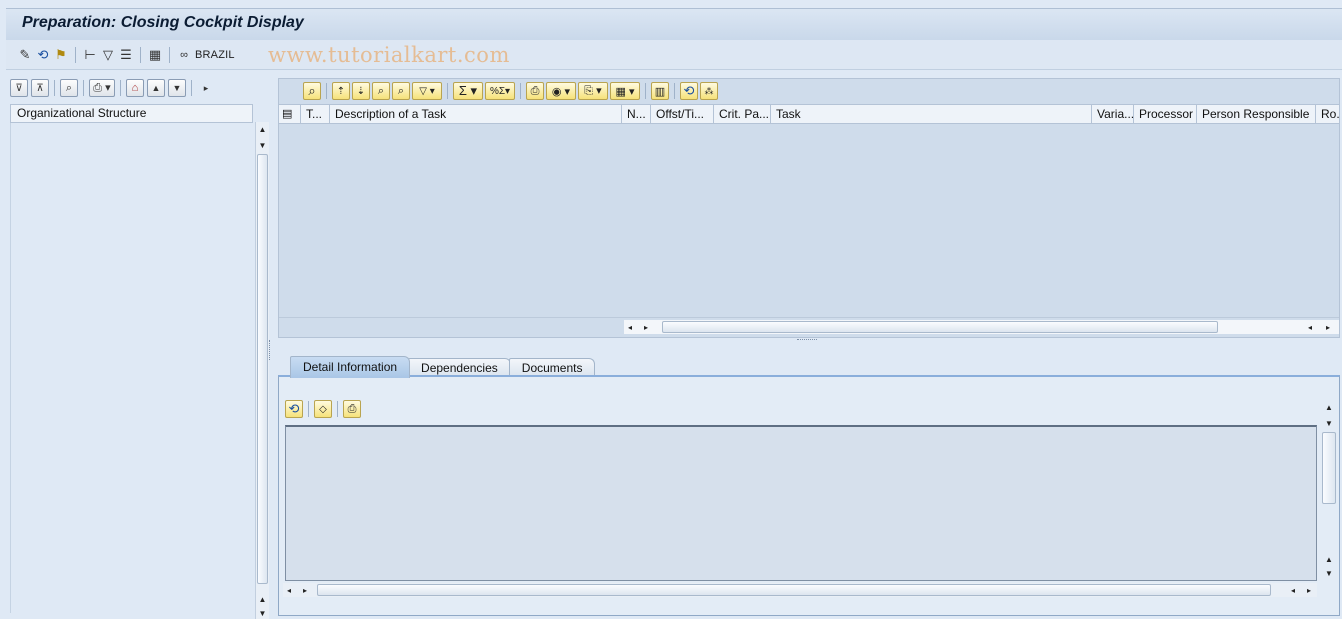 The height and width of the screenshot is (619, 1342). I want to click on move-up-icon: ▲, so click(156, 88).